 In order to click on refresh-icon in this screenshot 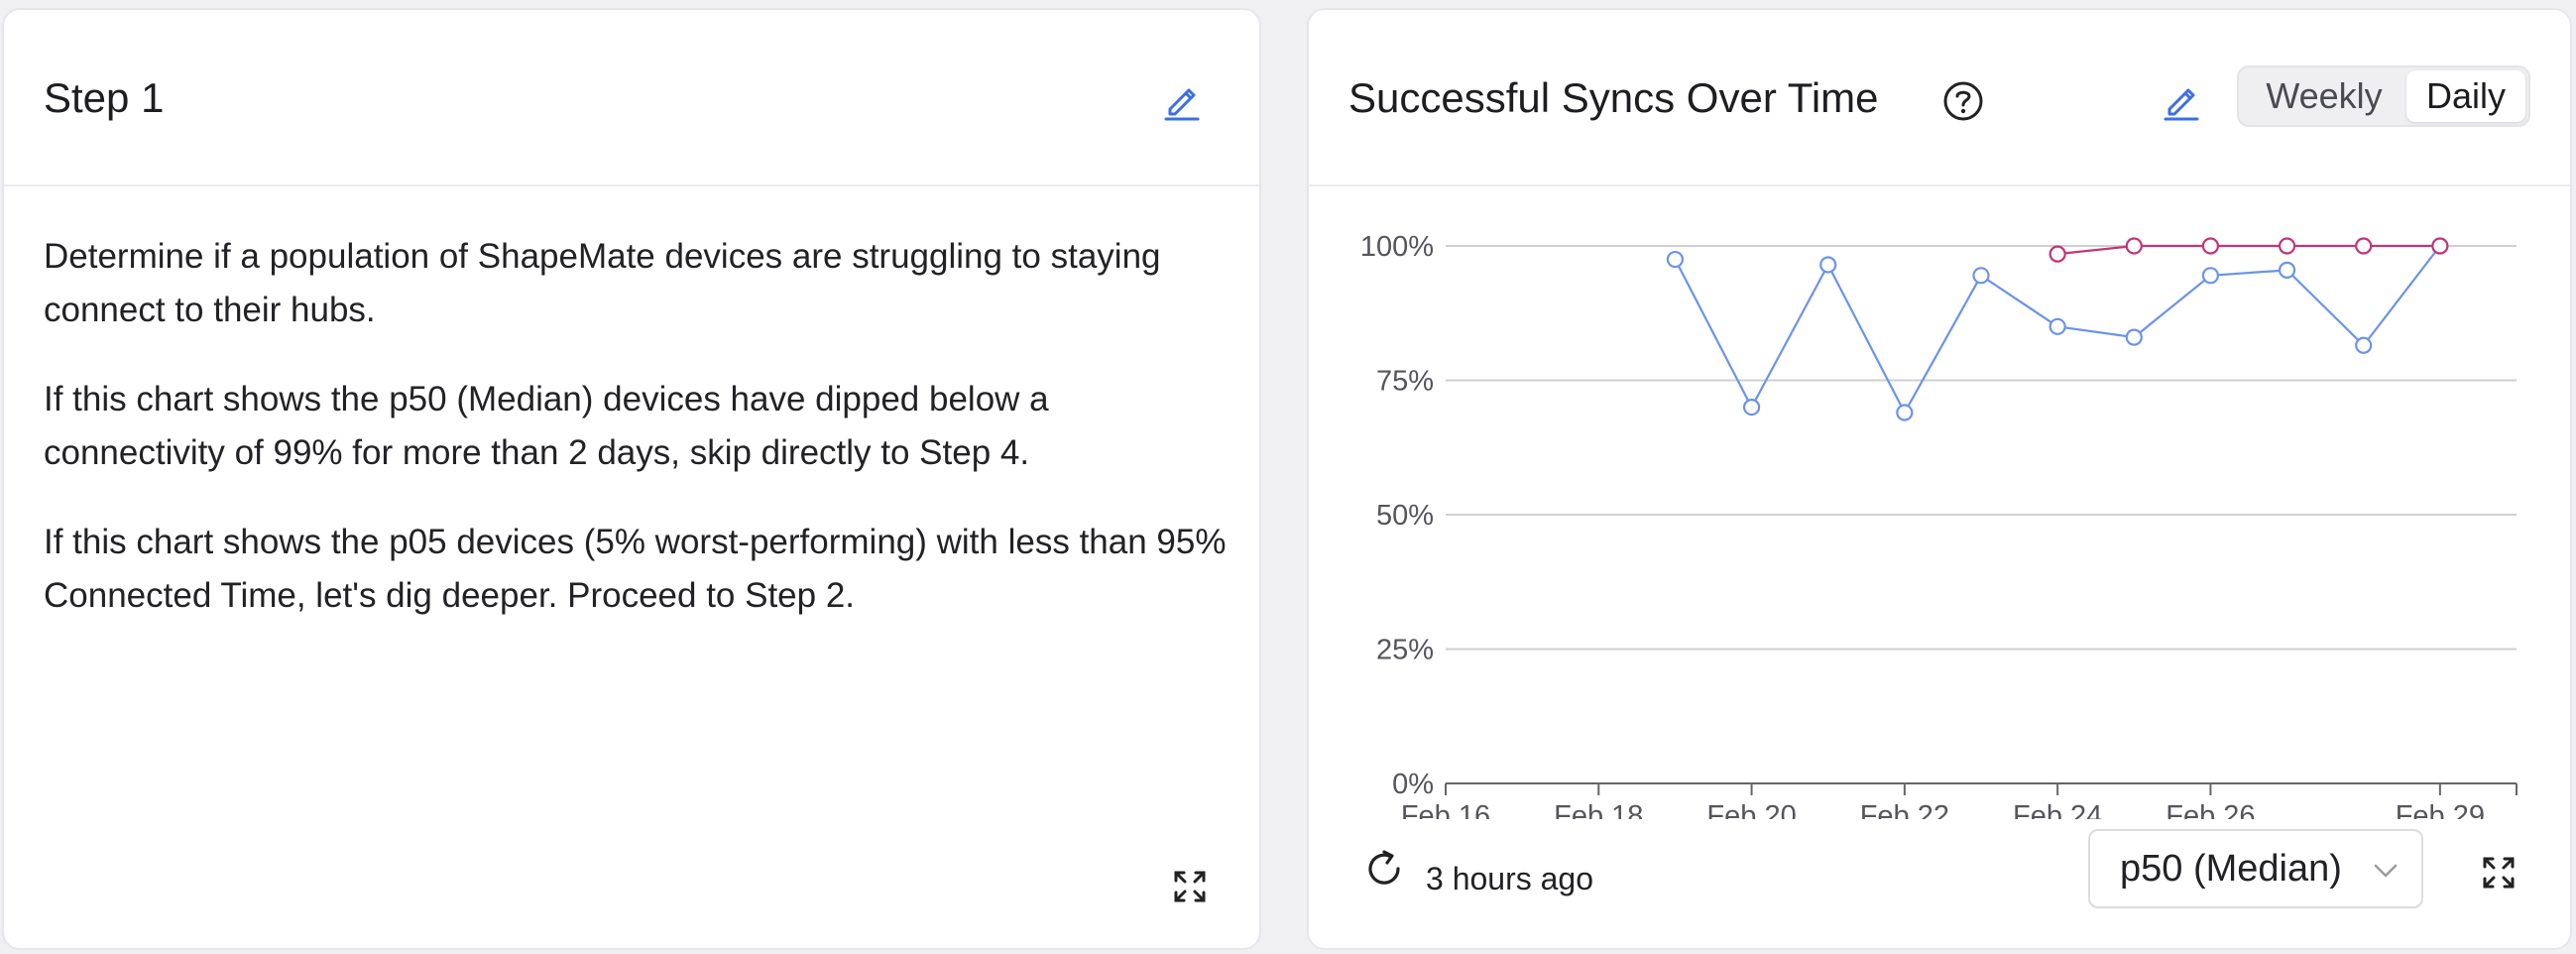, I will do `click(1384, 867)`.